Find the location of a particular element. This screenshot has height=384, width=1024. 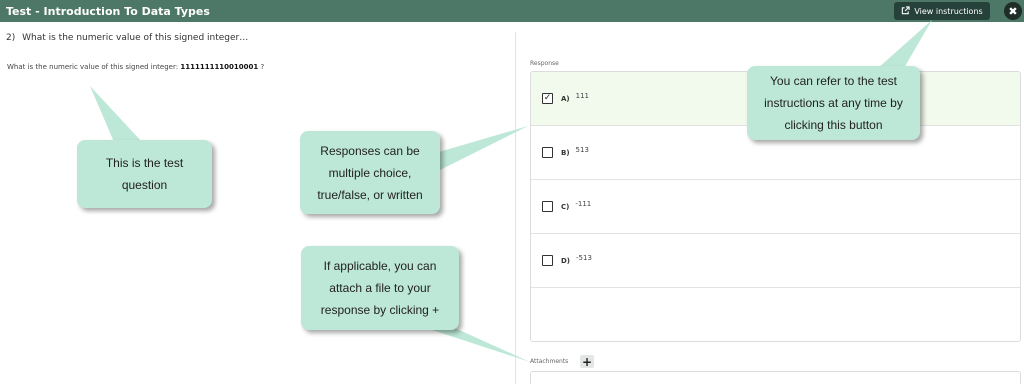

callout-test-question: This is the test question is located at coordinates (144, 174).